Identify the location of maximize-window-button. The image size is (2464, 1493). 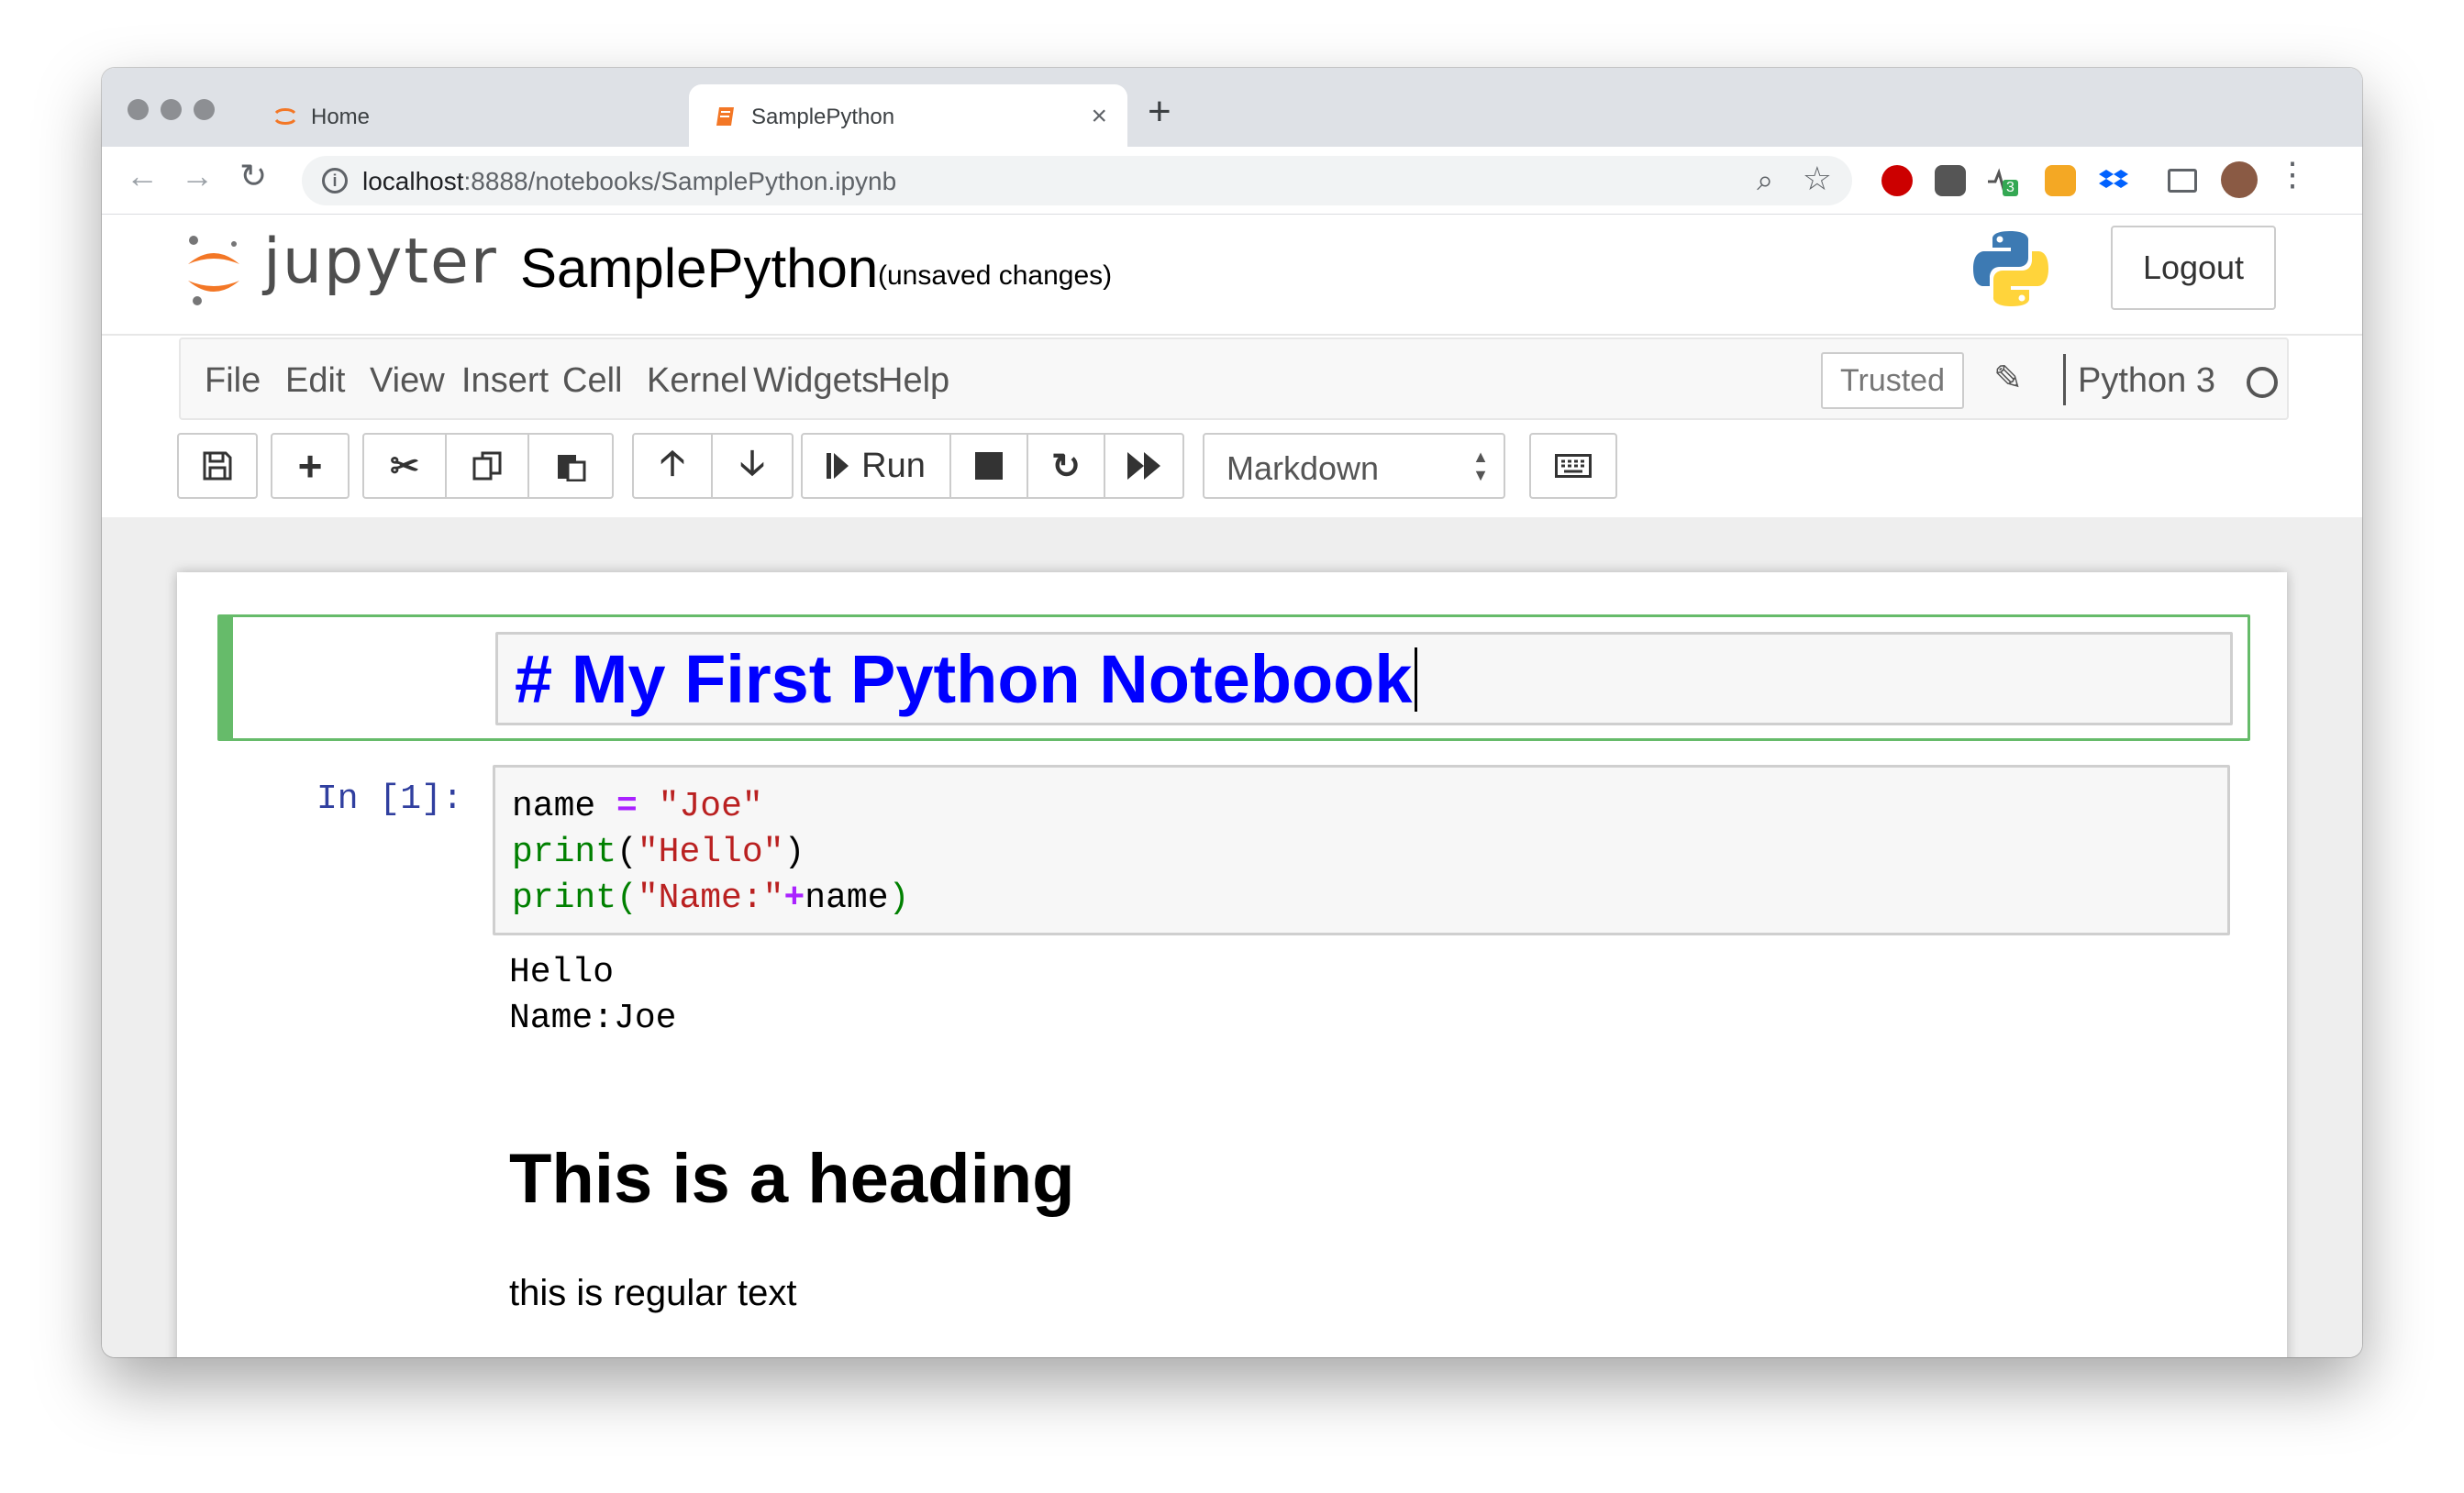
(204, 109).